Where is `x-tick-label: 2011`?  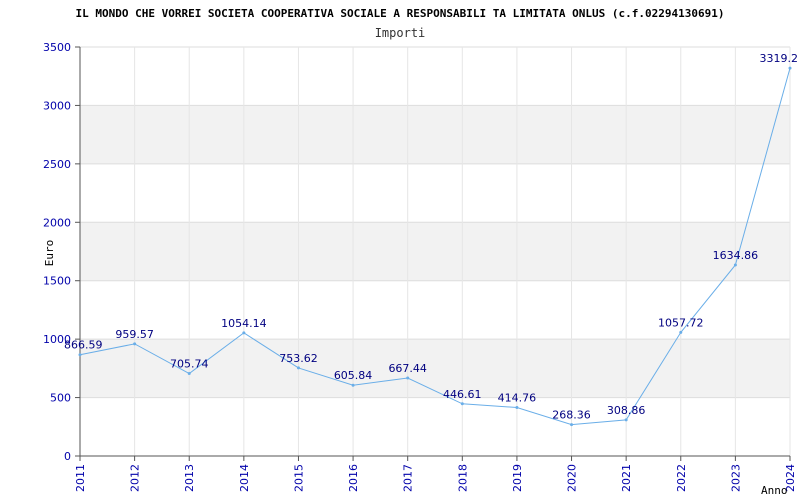 x-tick-label: 2011 is located at coordinates (80, 478).